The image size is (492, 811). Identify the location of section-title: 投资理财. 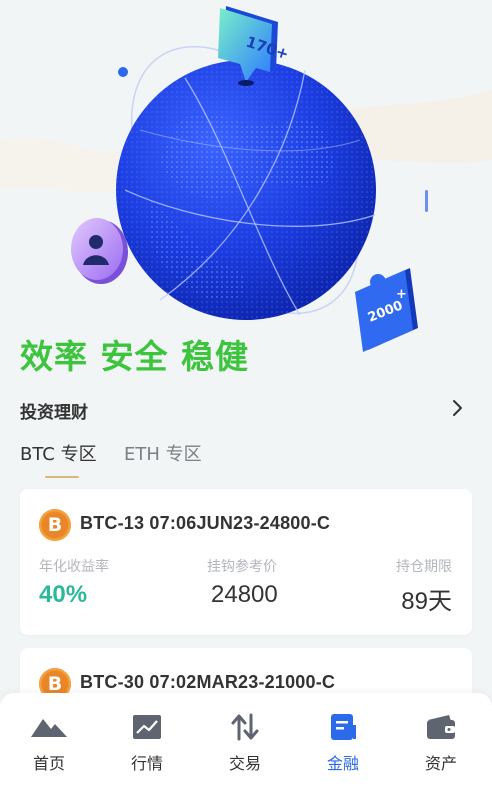
(54, 413).